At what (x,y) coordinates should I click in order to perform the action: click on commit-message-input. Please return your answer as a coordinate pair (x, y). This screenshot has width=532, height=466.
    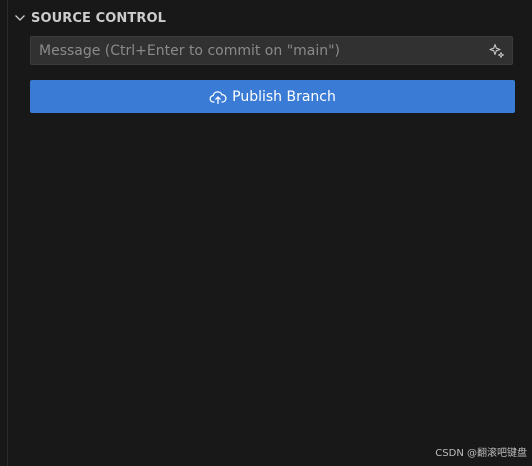
    Looking at the image, I should click on (255, 50).